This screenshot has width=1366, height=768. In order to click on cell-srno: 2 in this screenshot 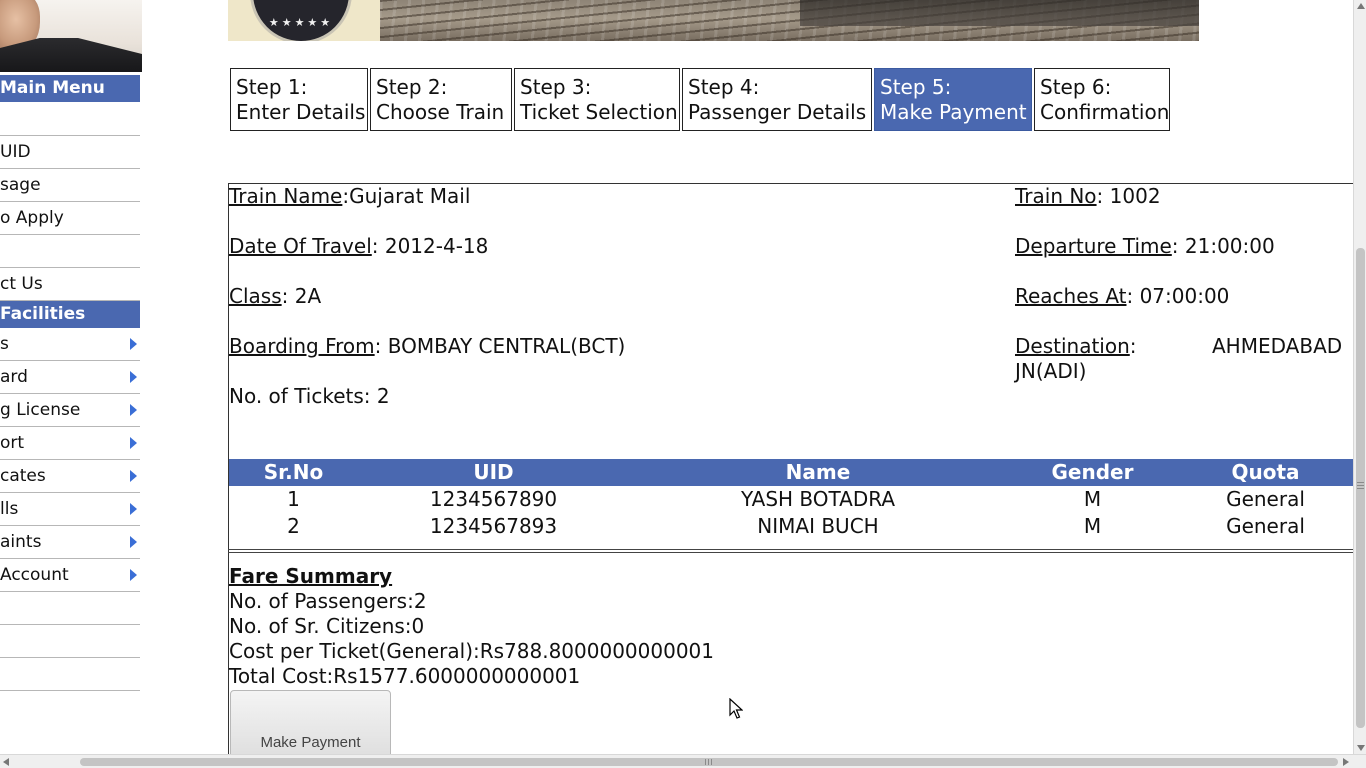, I will do `click(293, 526)`.